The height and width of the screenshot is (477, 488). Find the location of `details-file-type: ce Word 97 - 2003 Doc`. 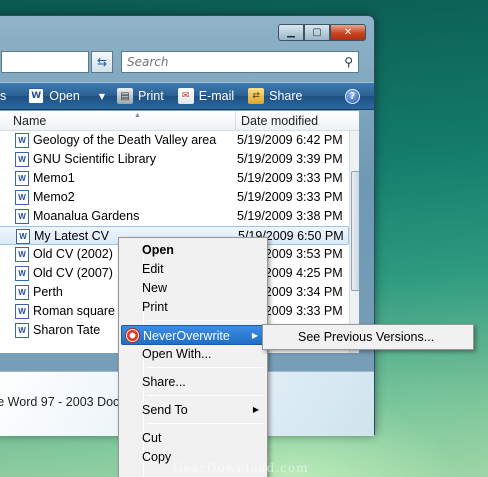

details-file-type: ce Word 97 - 2003 Doc is located at coordinates (60, 402).